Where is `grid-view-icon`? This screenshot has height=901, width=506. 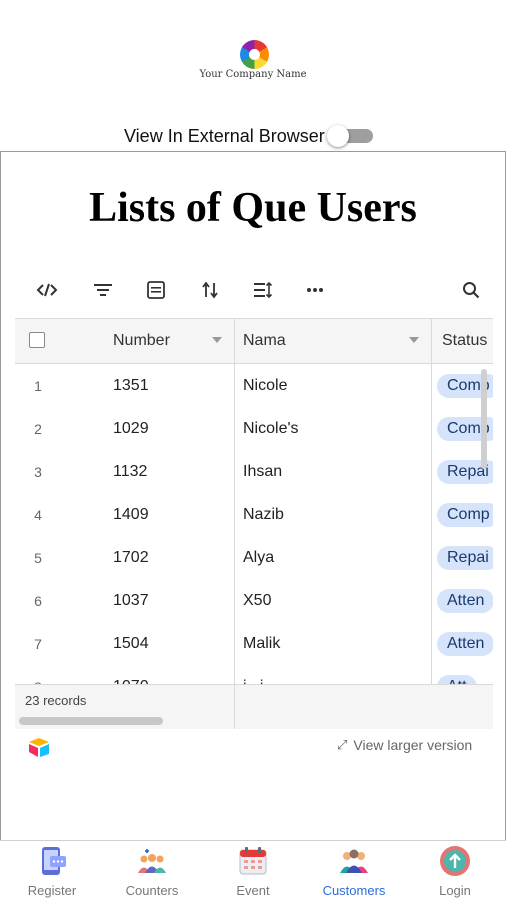
grid-view-icon is located at coordinates (156, 290).